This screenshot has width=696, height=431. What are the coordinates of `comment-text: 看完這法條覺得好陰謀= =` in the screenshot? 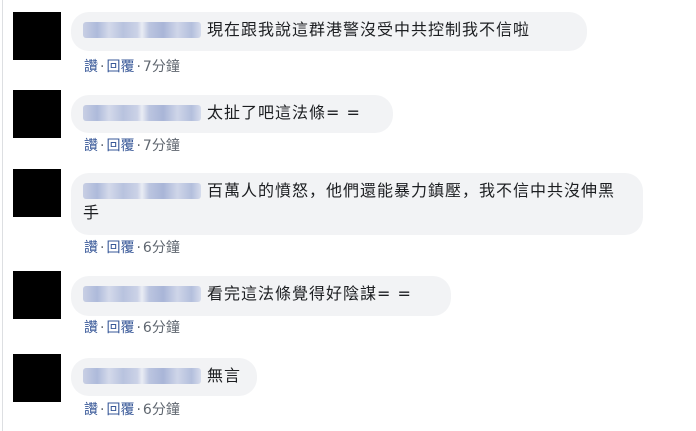 It's located at (309, 293).